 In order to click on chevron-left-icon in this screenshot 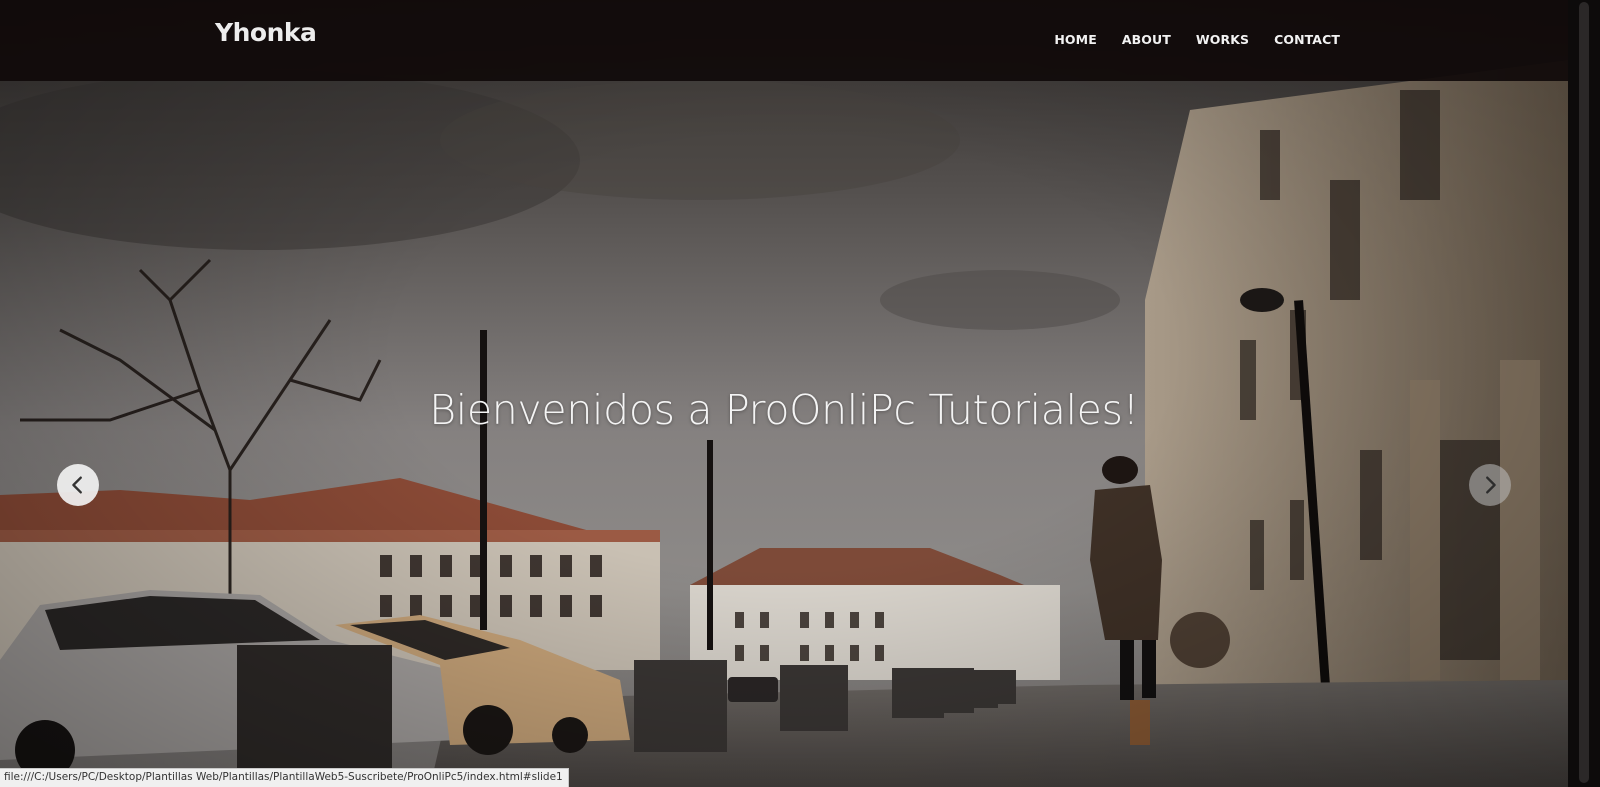, I will do `click(77, 485)`.